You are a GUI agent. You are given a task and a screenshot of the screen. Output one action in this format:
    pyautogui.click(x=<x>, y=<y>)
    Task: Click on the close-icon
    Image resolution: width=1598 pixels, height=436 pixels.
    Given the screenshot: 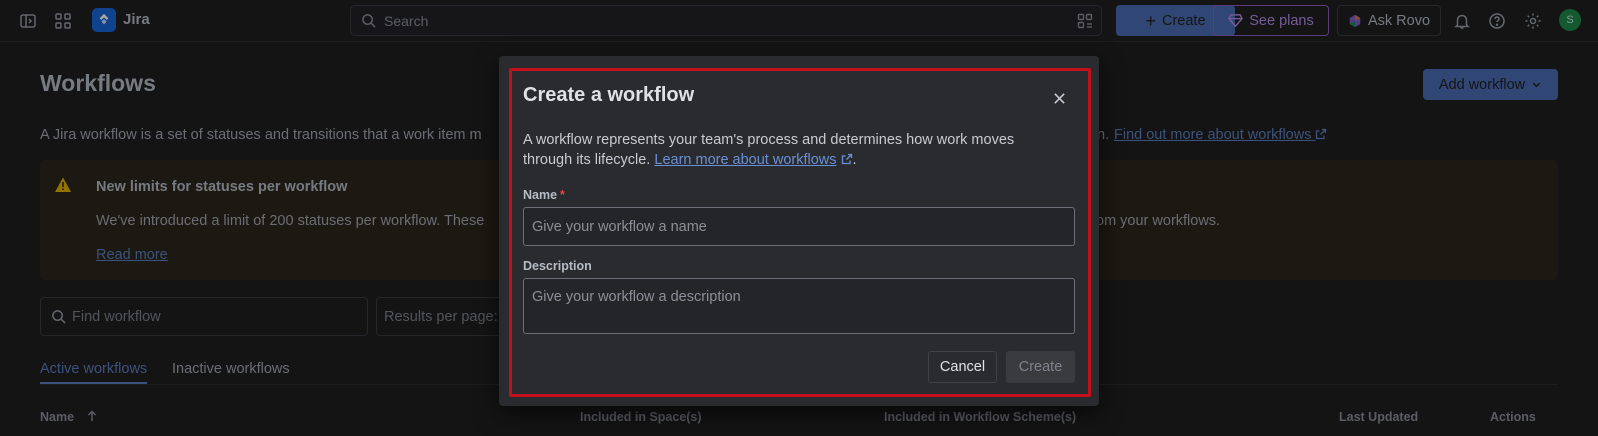 What is the action you would take?
    pyautogui.click(x=1059, y=98)
    